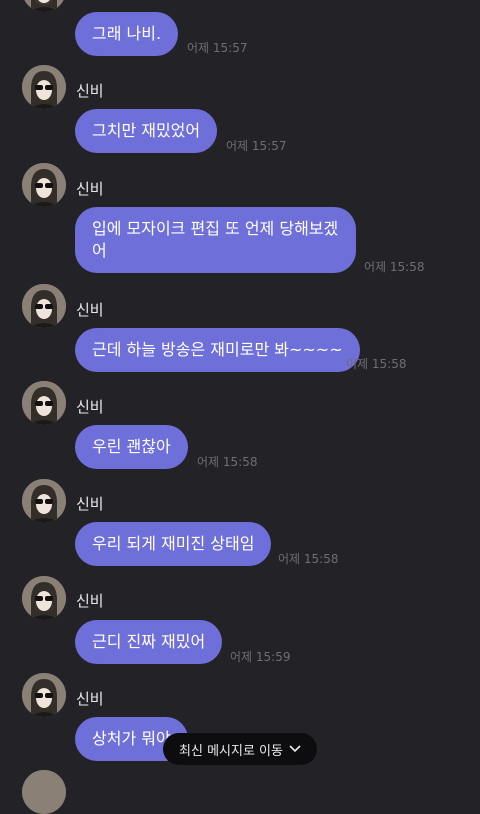 Image resolution: width=480 pixels, height=814 pixels. What do you see at coordinates (295, 749) in the screenshot?
I see `chevron-down-icon` at bounding box center [295, 749].